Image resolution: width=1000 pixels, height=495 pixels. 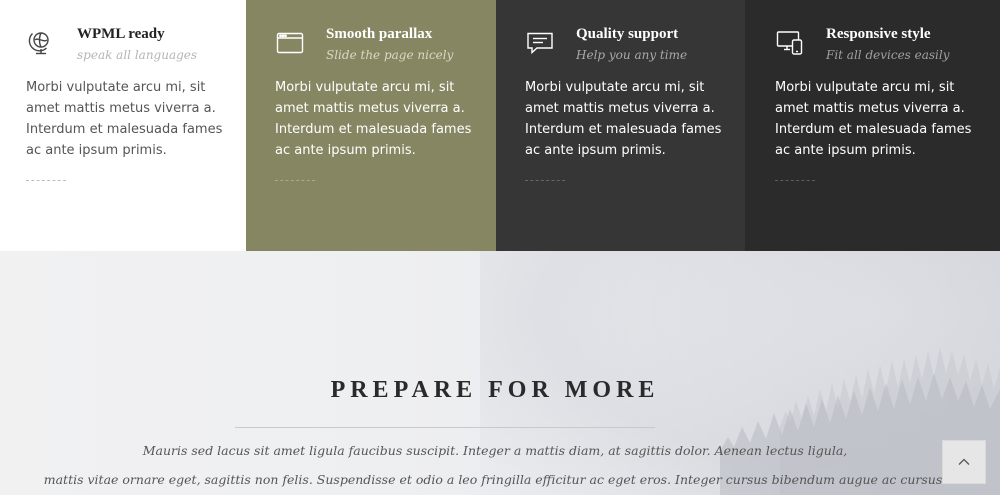 What do you see at coordinates (379, 34) in the screenshot?
I see `feature-title: Smooth parallax` at bounding box center [379, 34].